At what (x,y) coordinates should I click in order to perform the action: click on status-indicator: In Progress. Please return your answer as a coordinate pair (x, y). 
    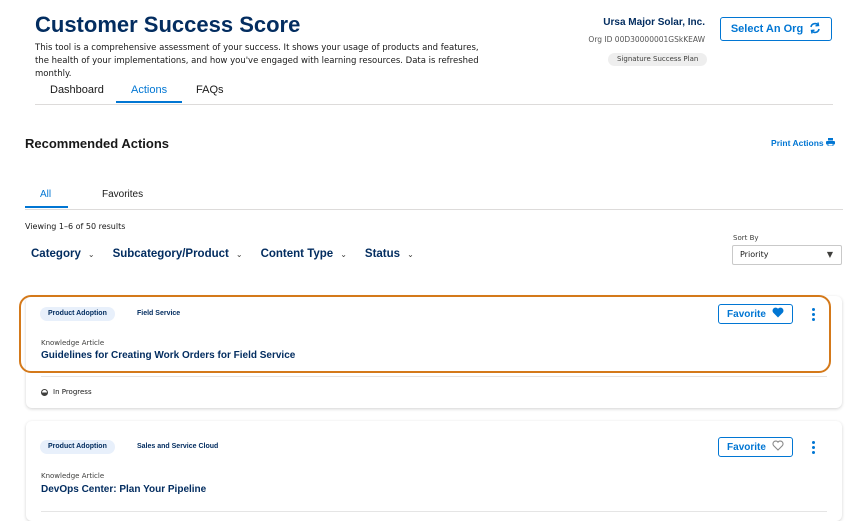
    Looking at the image, I should click on (66, 392).